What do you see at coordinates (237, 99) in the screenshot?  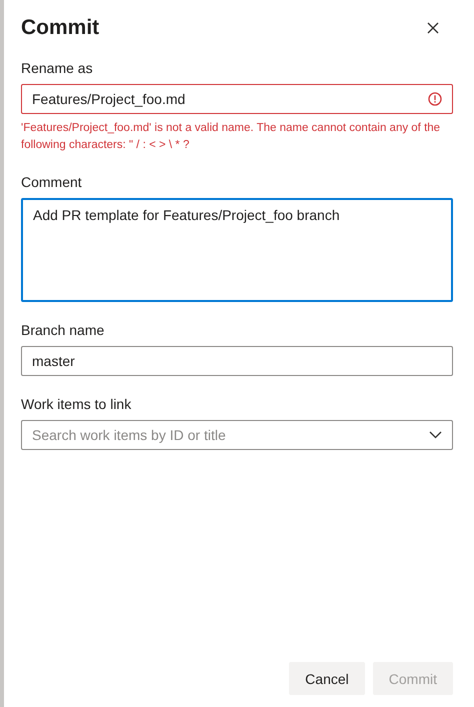 I see `text-field: Features/Project_foo.md` at bounding box center [237, 99].